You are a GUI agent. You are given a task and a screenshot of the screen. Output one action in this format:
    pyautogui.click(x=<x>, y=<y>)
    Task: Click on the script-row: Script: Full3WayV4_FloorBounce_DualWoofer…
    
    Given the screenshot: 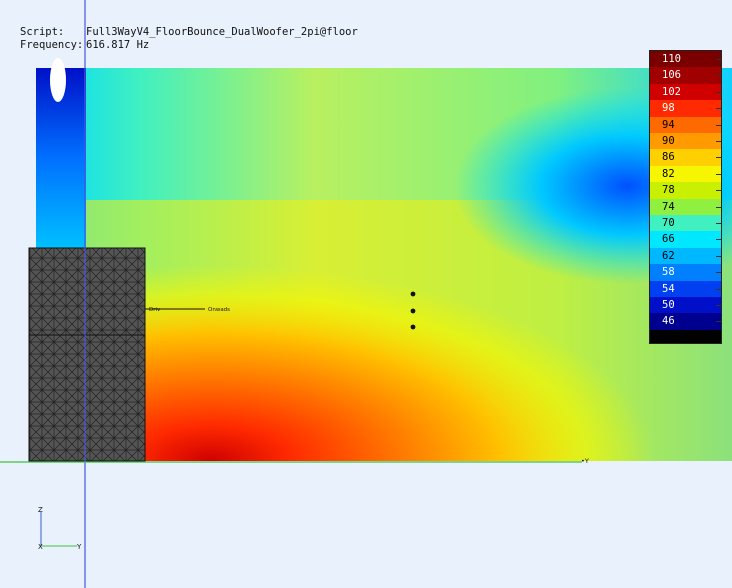 What is the action you would take?
    pyautogui.click(x=189, y=32)
    